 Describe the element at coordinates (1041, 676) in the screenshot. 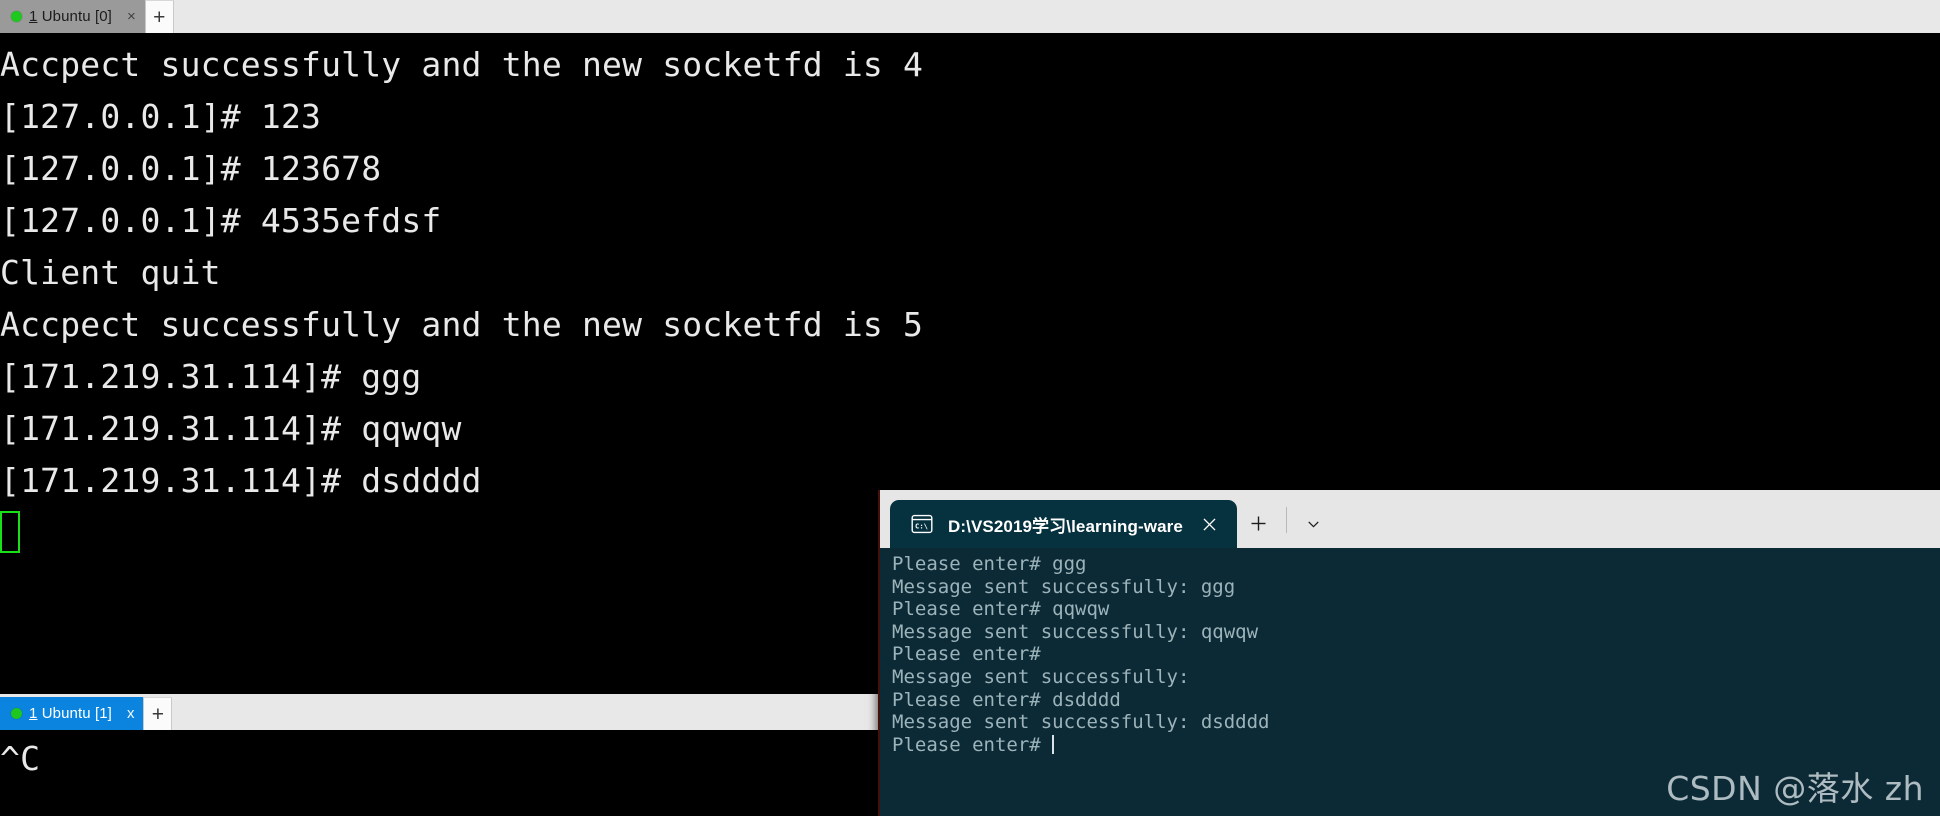

I see `wt-output-line: Message sent successfully:` at that location.